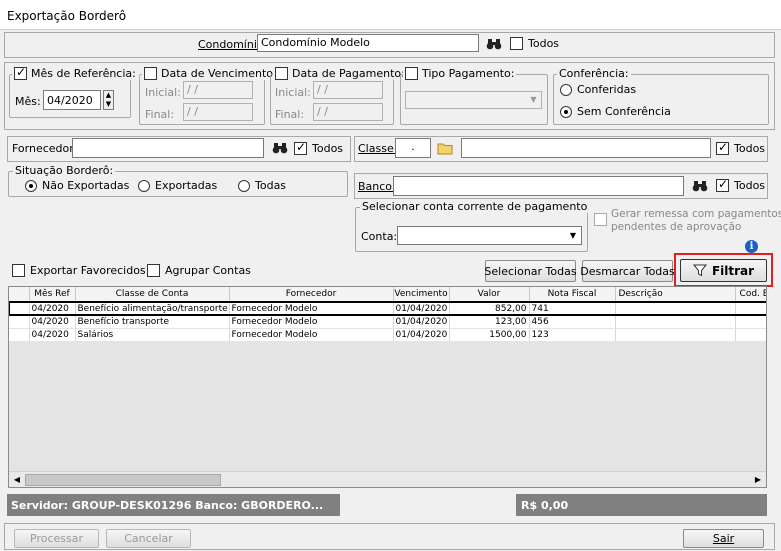 Image resolution: width=781 pixels, height=551 pixels. What do you see at coordinates (17, 480) in the screenshot?
I see `scroll-left-icon: ◀` at bounding box center [17, 480].